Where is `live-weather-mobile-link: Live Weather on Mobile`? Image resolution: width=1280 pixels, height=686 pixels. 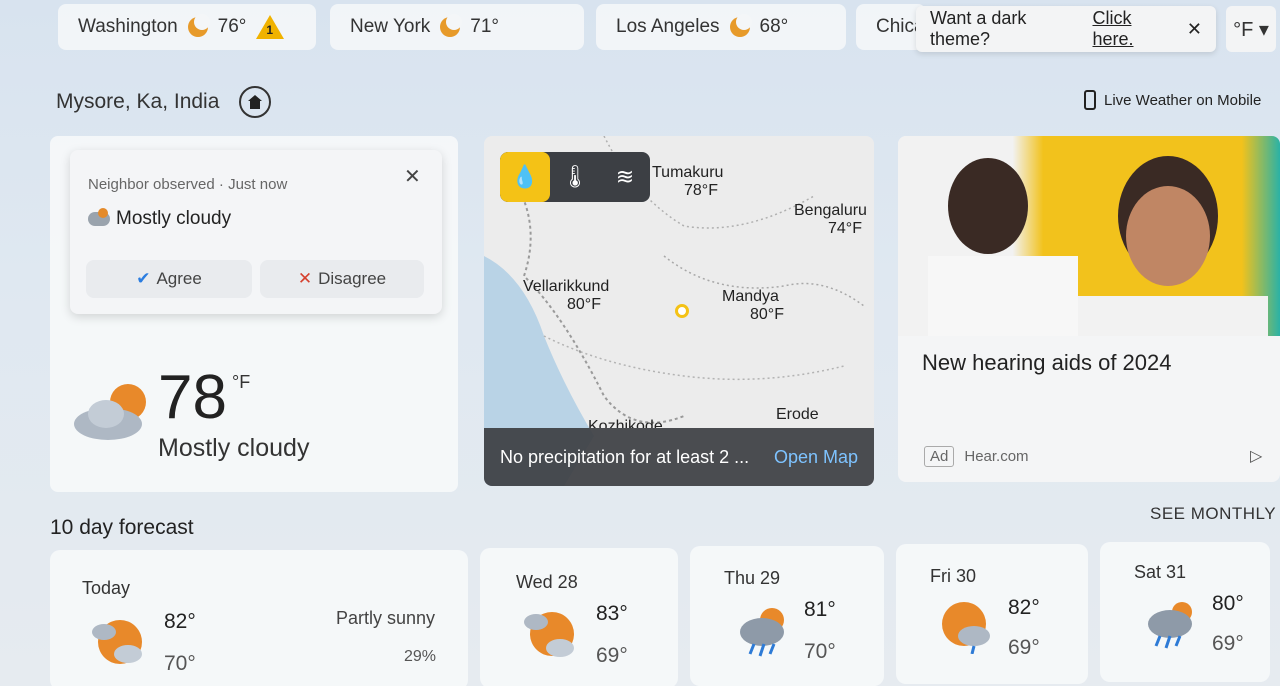 live-weather-mobile-link: Live Weather on Mobile is located at coordinates (1172, 100).